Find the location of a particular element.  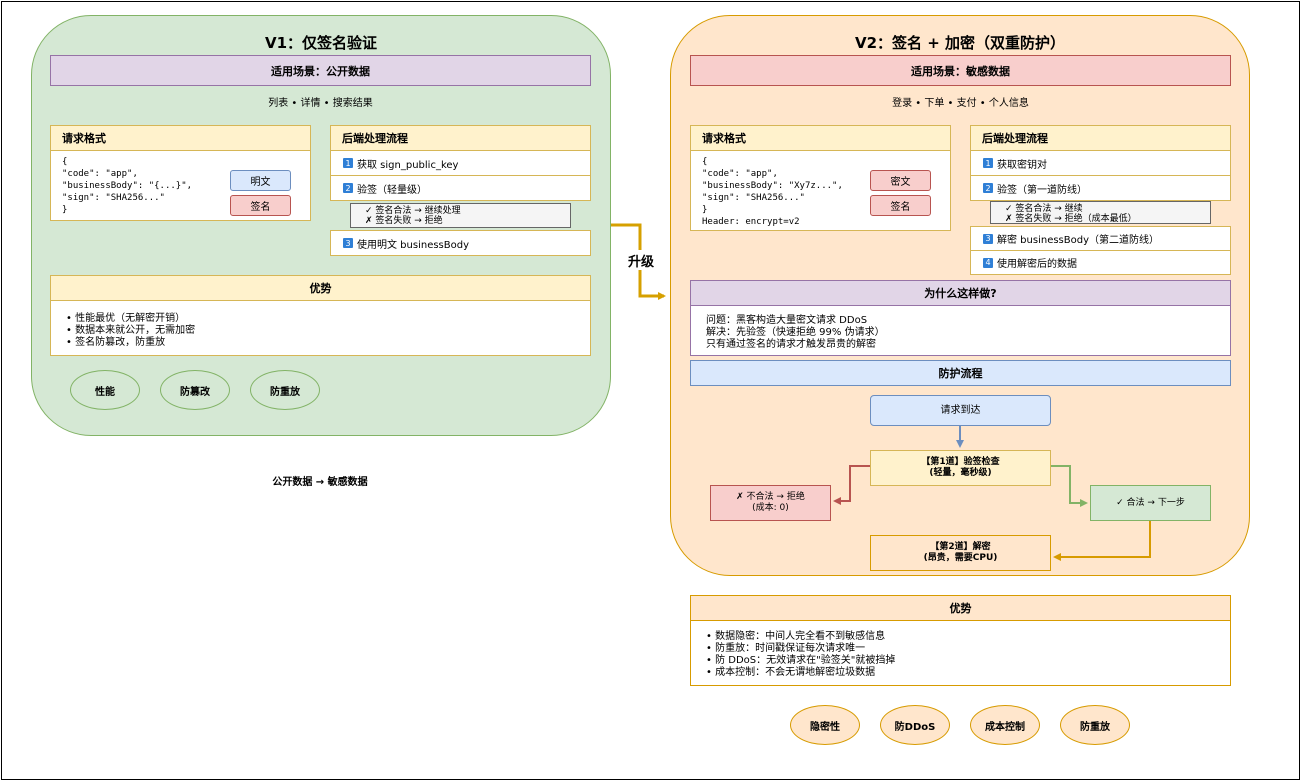

arrow-check-to-reject is located at coordinates (851, 485).